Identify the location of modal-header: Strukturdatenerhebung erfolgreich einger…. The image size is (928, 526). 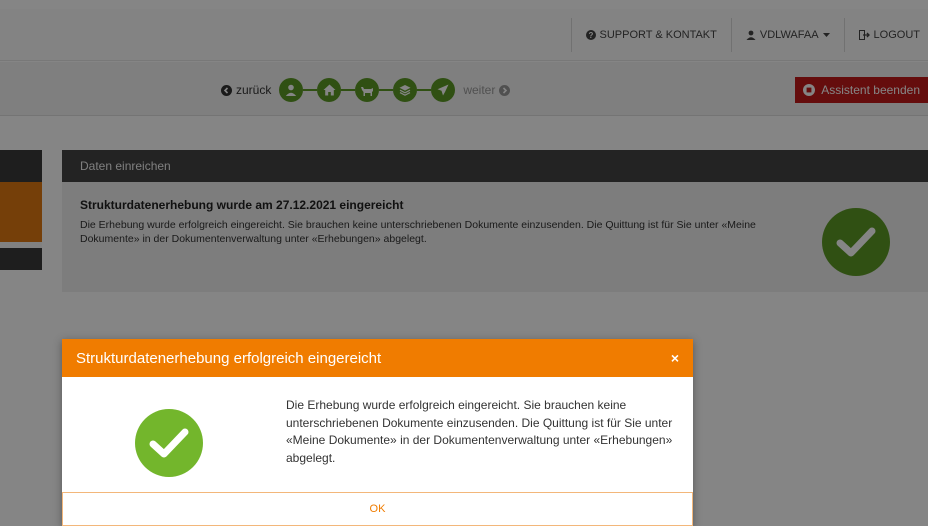
(377, 358).